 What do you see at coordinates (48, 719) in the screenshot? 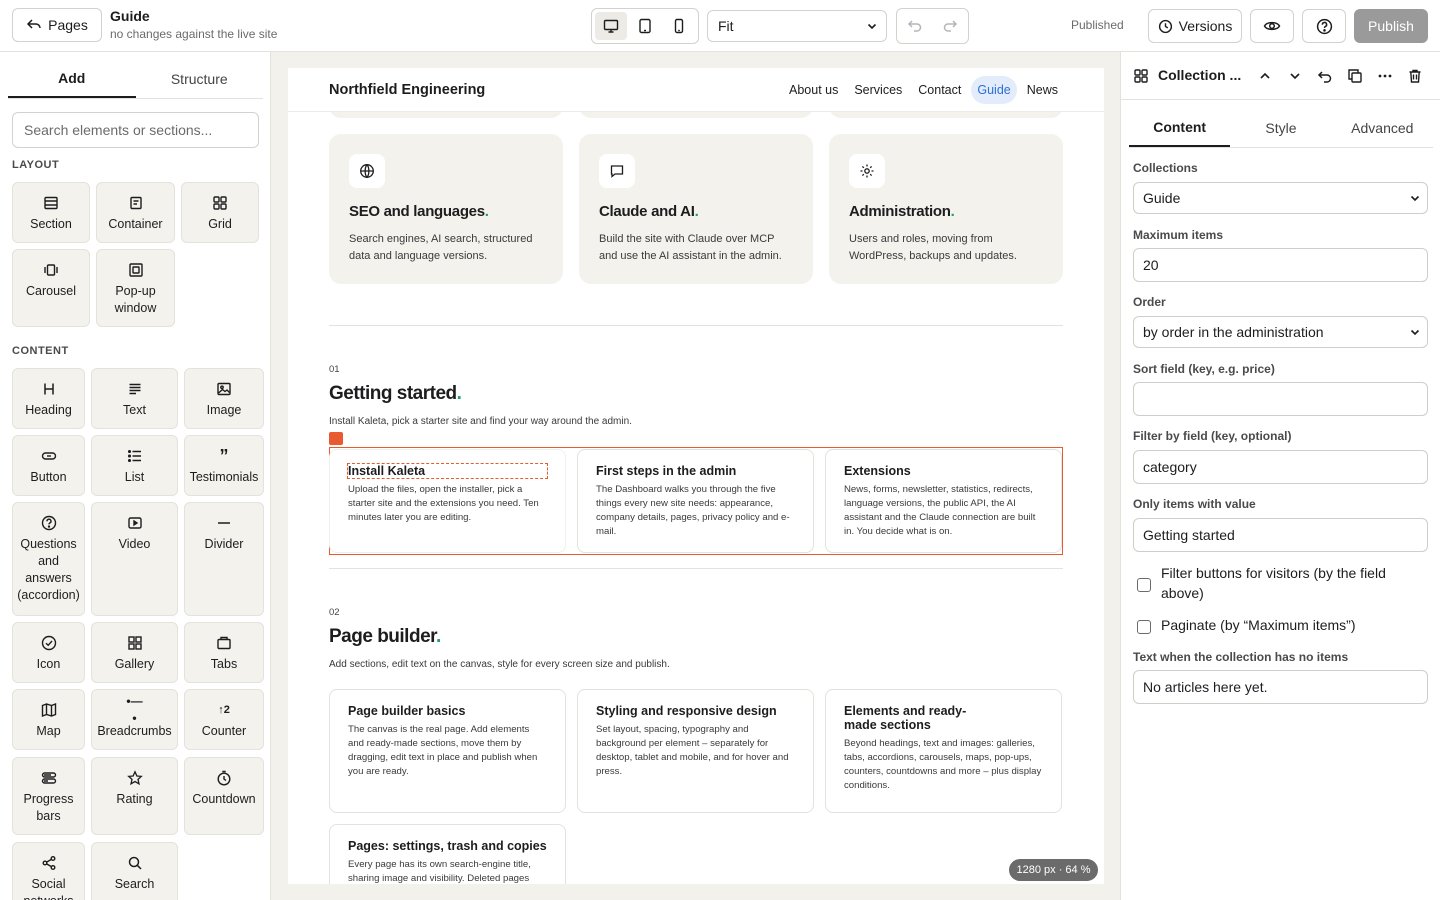
I see `element-map: Map` at bounding box center [48, 719].